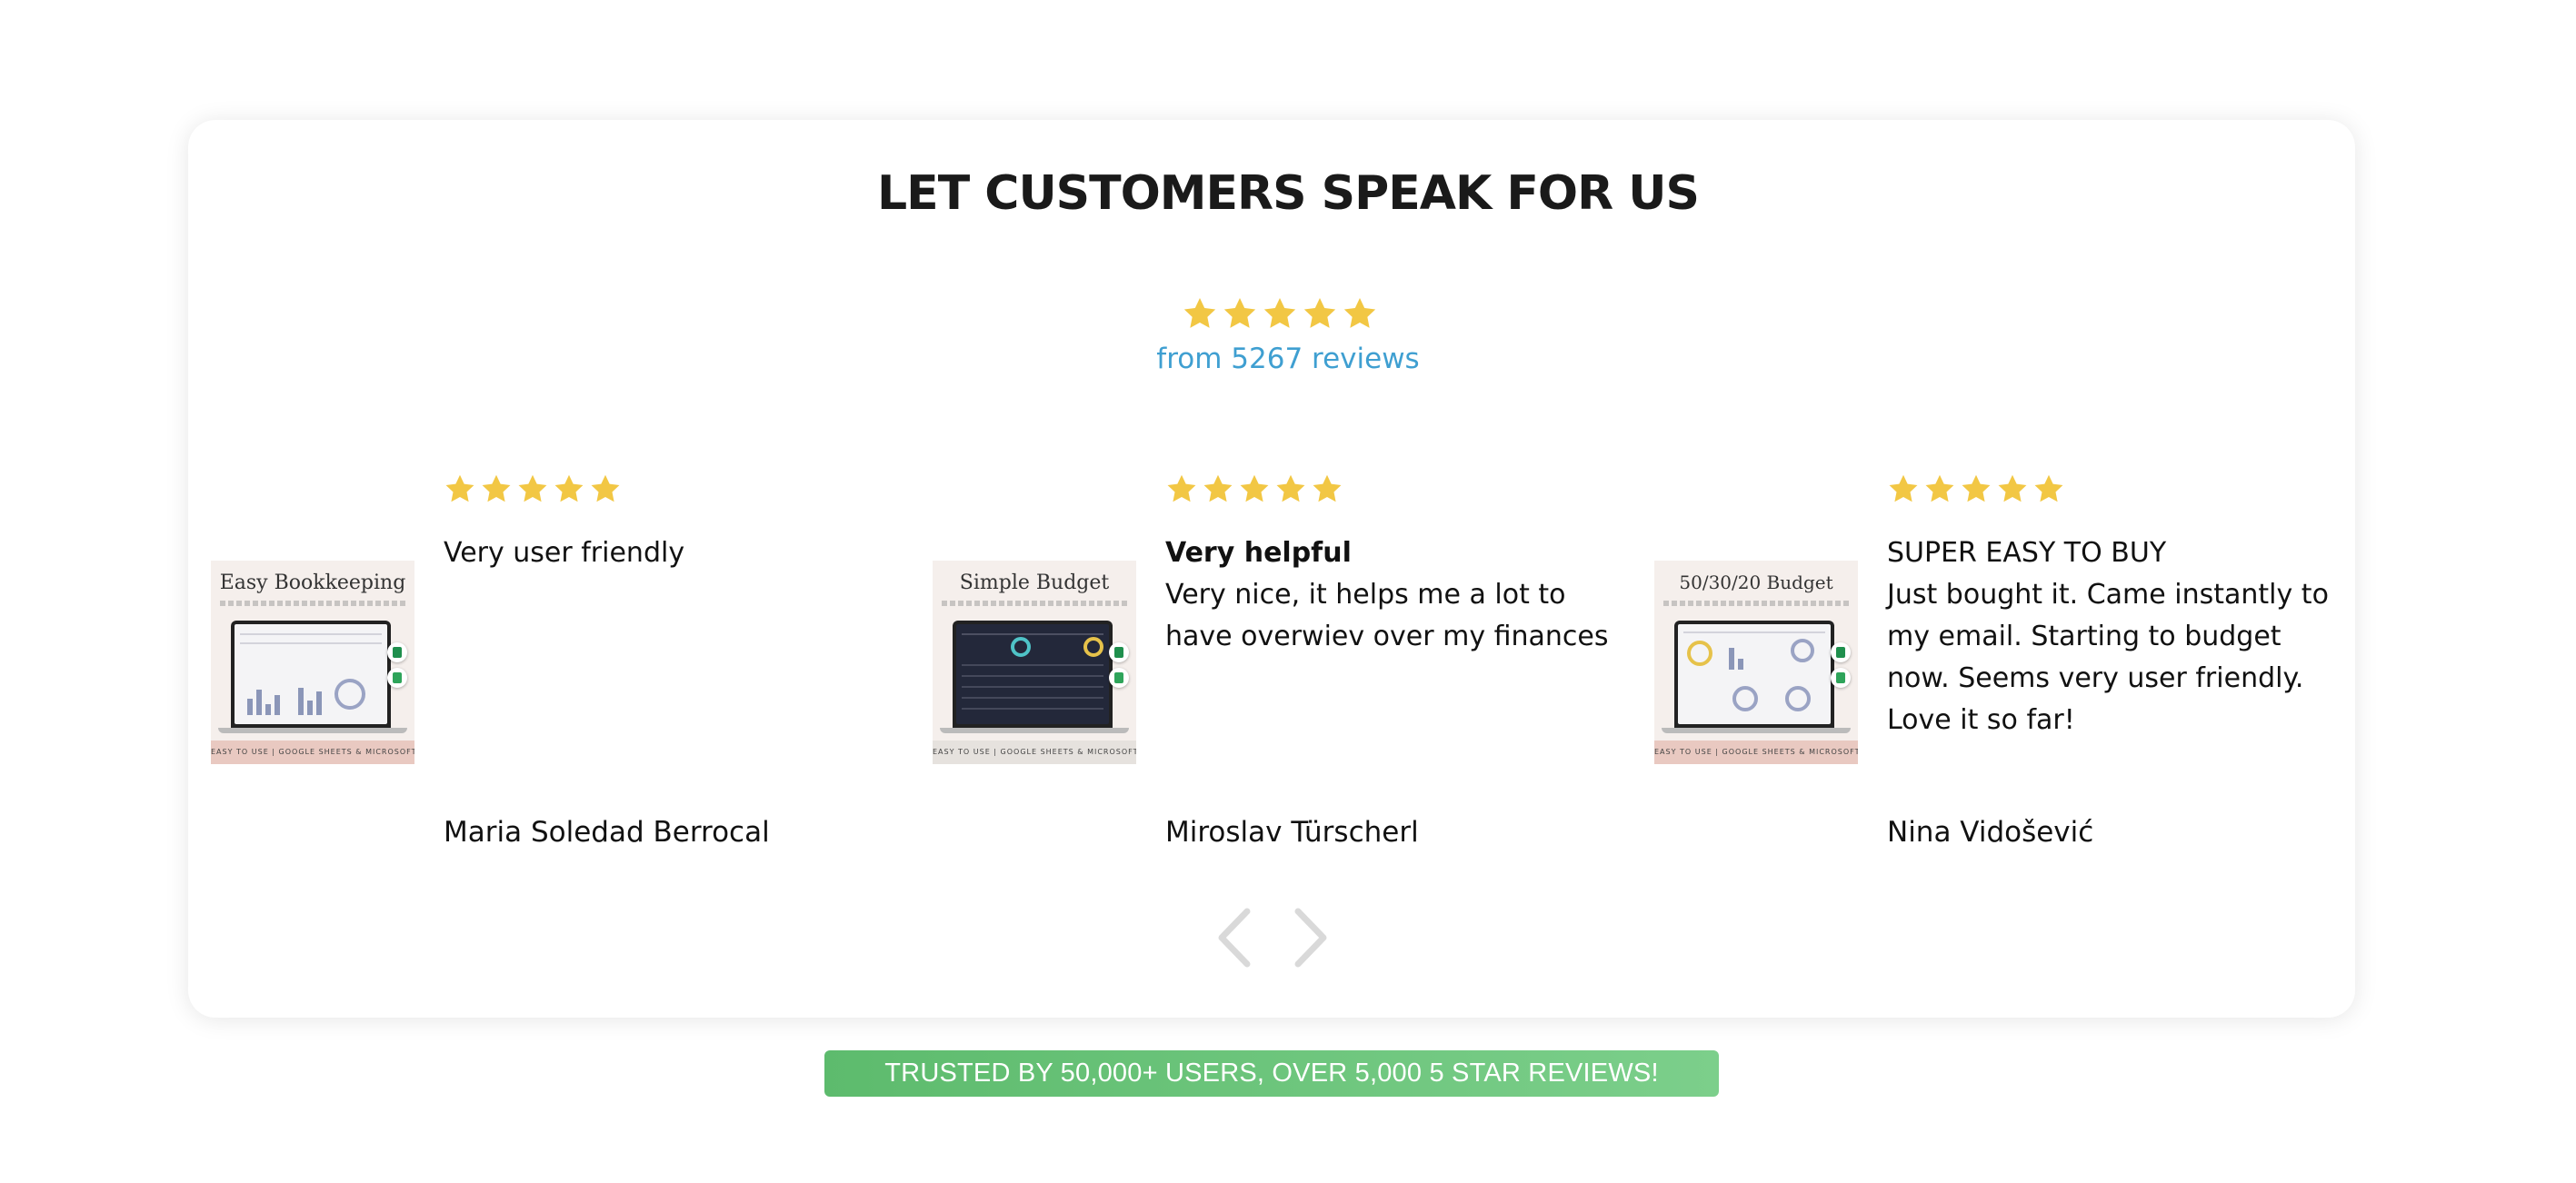 The width and height of the screenshot is (2576, 1183). Describe the element at coordinates (564, 553) in the screenshot. I see `review-title: Very user friendly` at that location.